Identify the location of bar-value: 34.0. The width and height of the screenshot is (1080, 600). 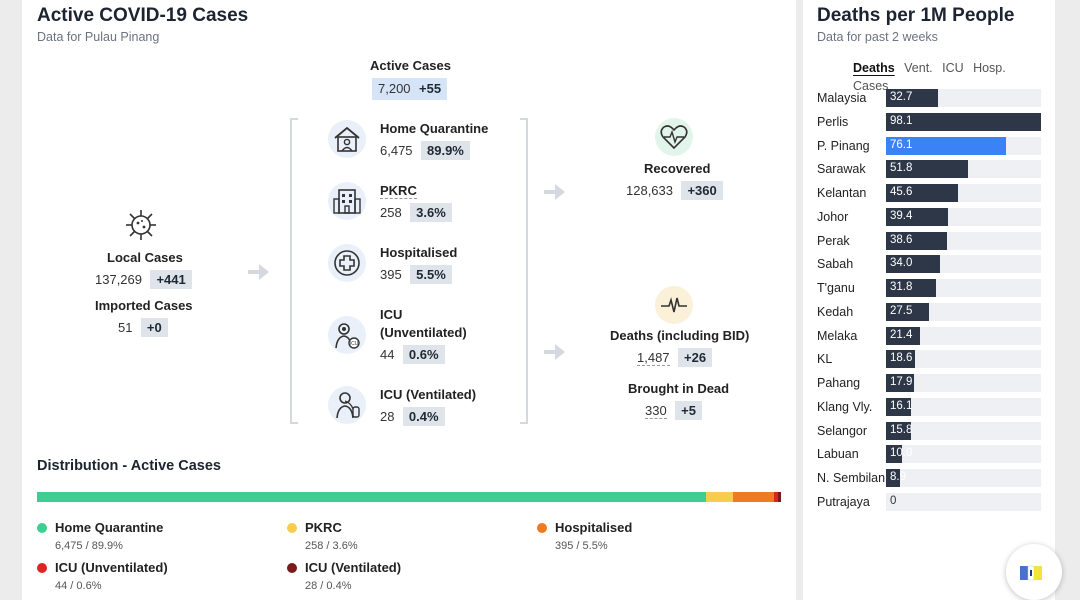
(901, 263).